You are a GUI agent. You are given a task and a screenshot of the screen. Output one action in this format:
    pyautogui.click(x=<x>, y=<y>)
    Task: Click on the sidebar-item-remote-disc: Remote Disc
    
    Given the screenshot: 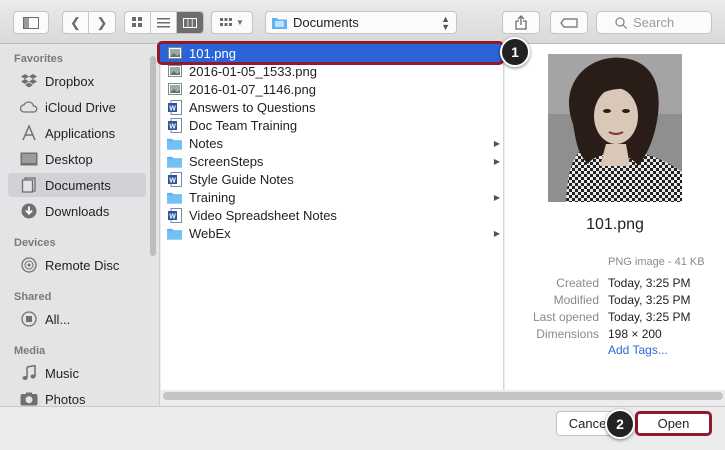 What is the action you would take?
    pyautogui.click(x=77, y=265)
    